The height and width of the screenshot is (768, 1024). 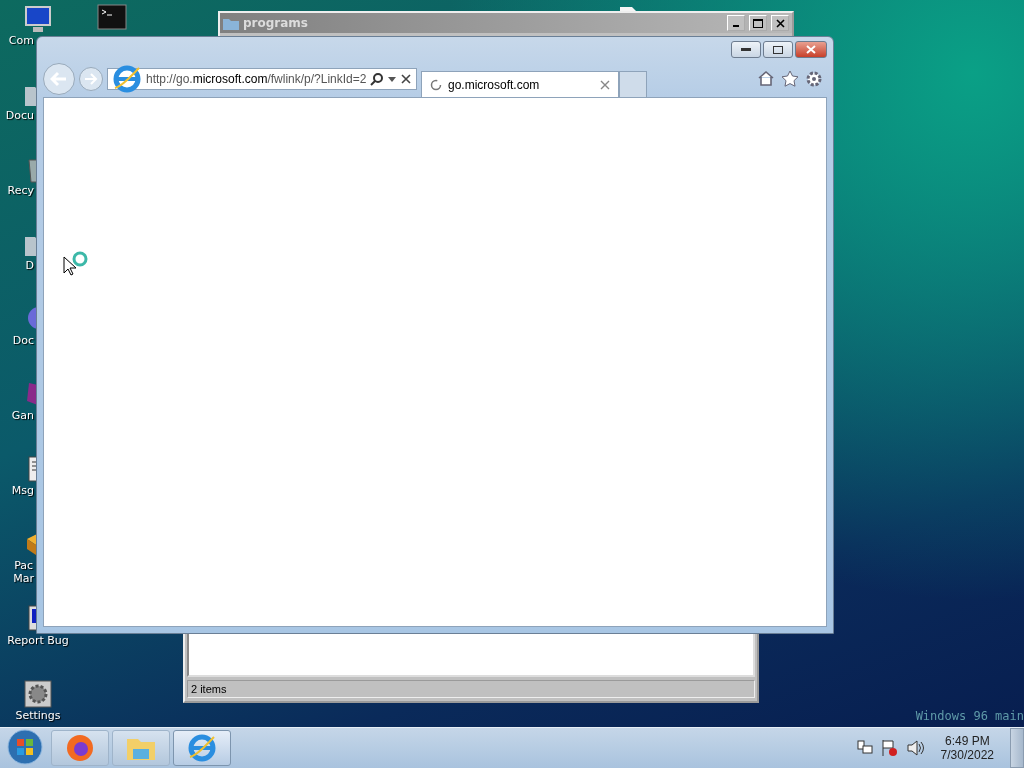 I want to click on address-bar: http://go.microsoft.com/fwlink/p/?LinkId=2, so click(x=262, y=79).